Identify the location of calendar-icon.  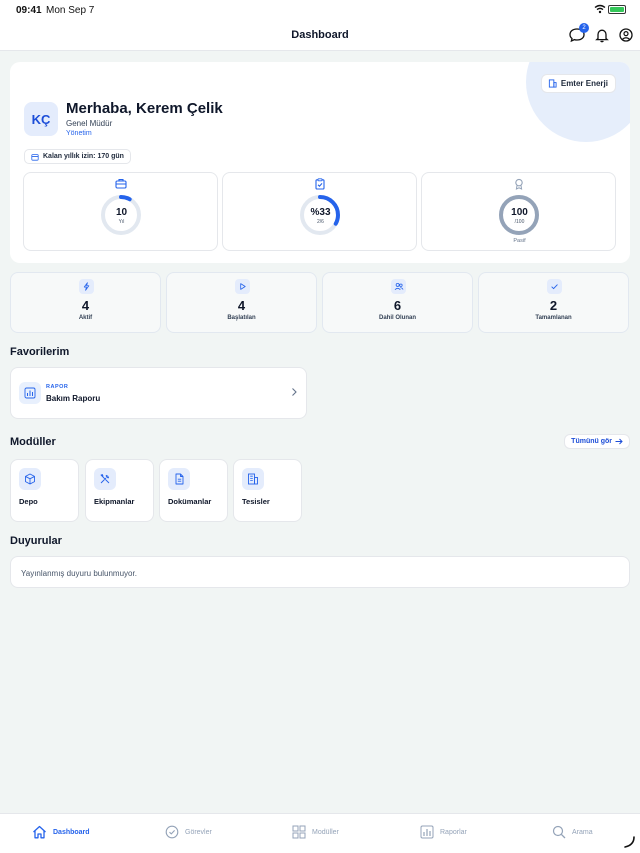
(35, 157).